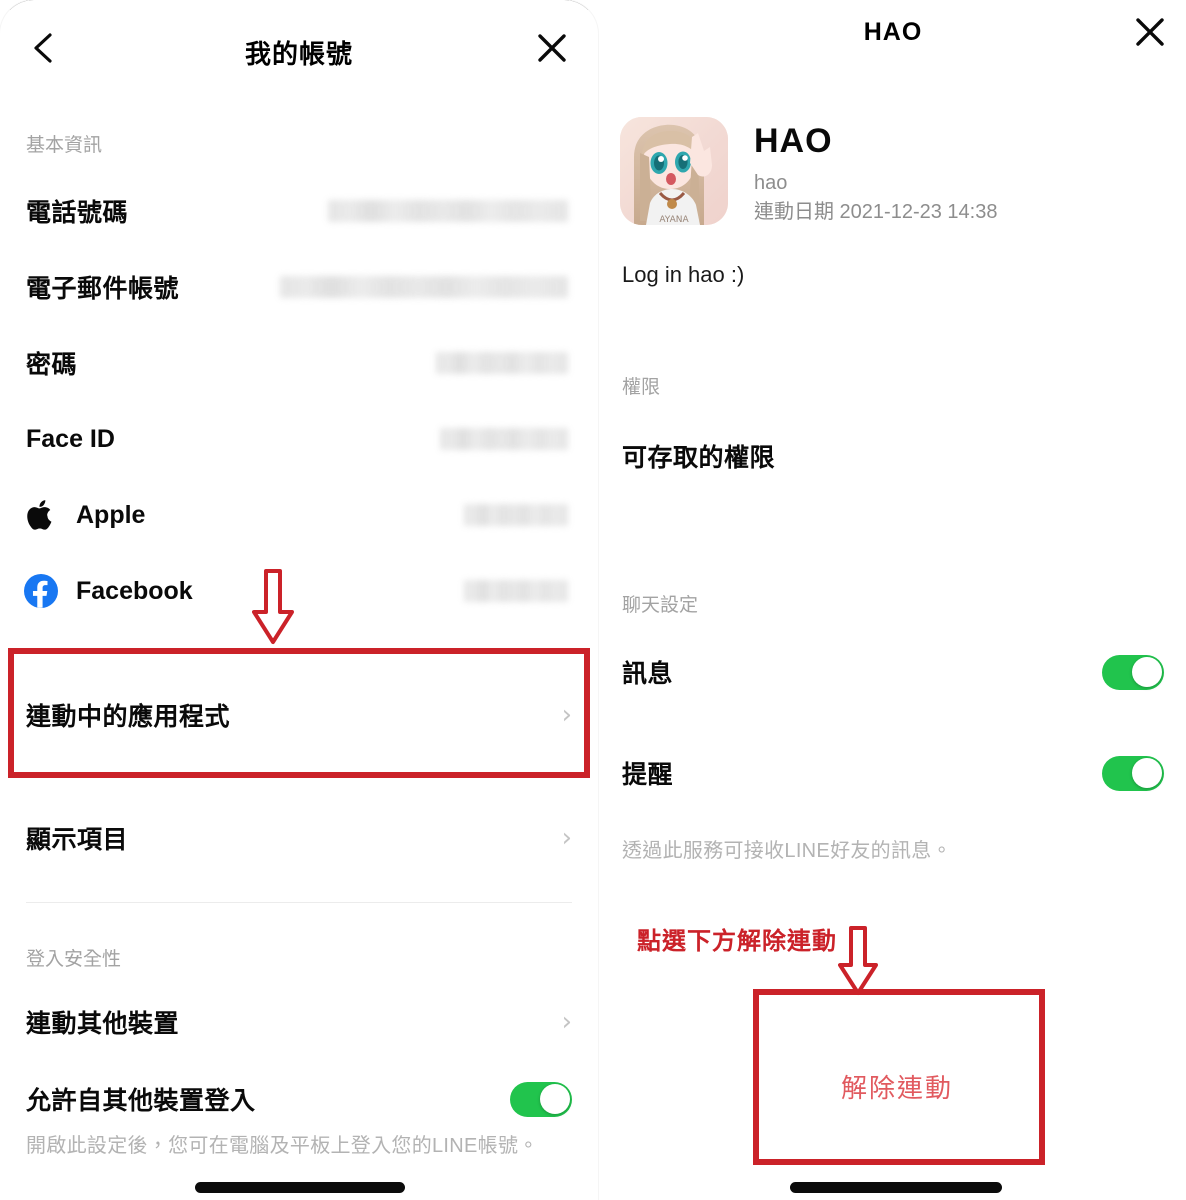  What do you see at coordinates (298, 54) in the screenshot?
I see `page-title: 我的帳號` at bounding box center [298, 54].